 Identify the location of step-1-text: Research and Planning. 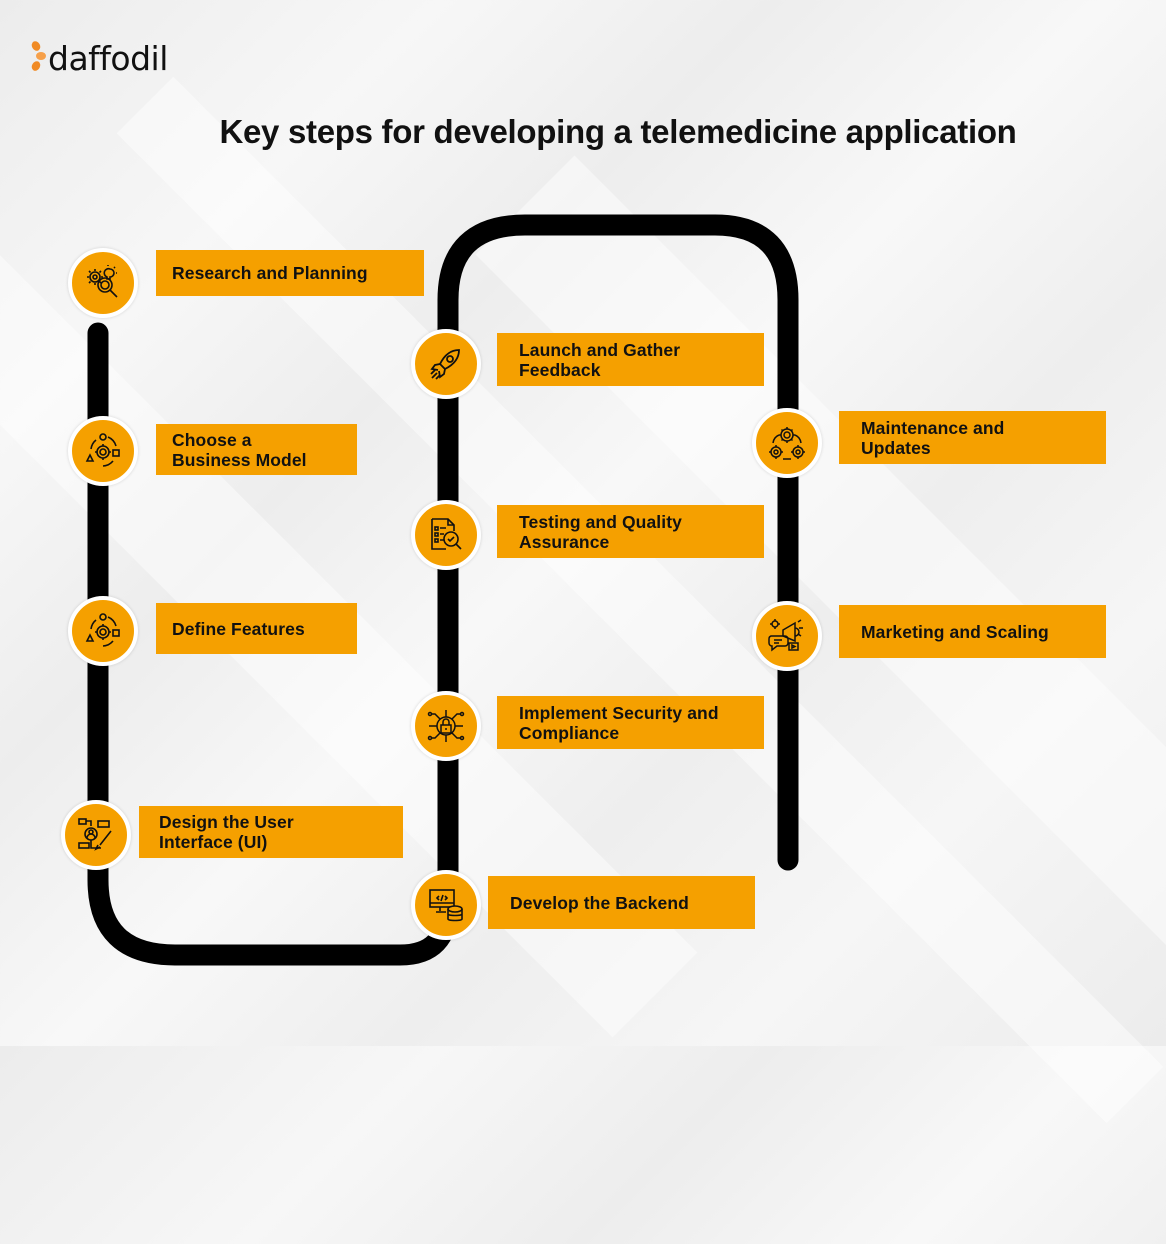
(270, 273).